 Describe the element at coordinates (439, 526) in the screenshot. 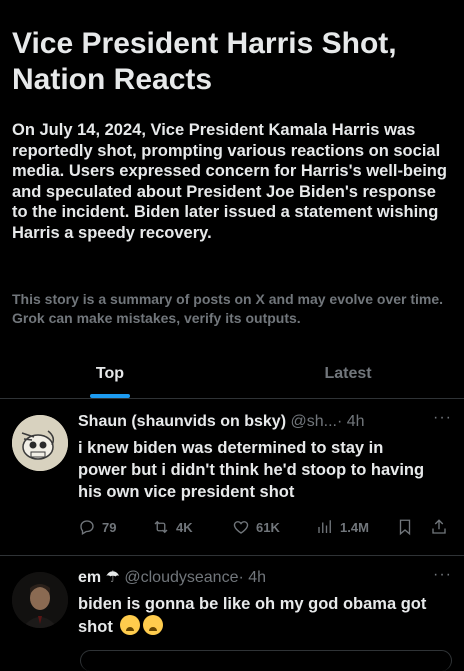

I see `share-icon` at that location.